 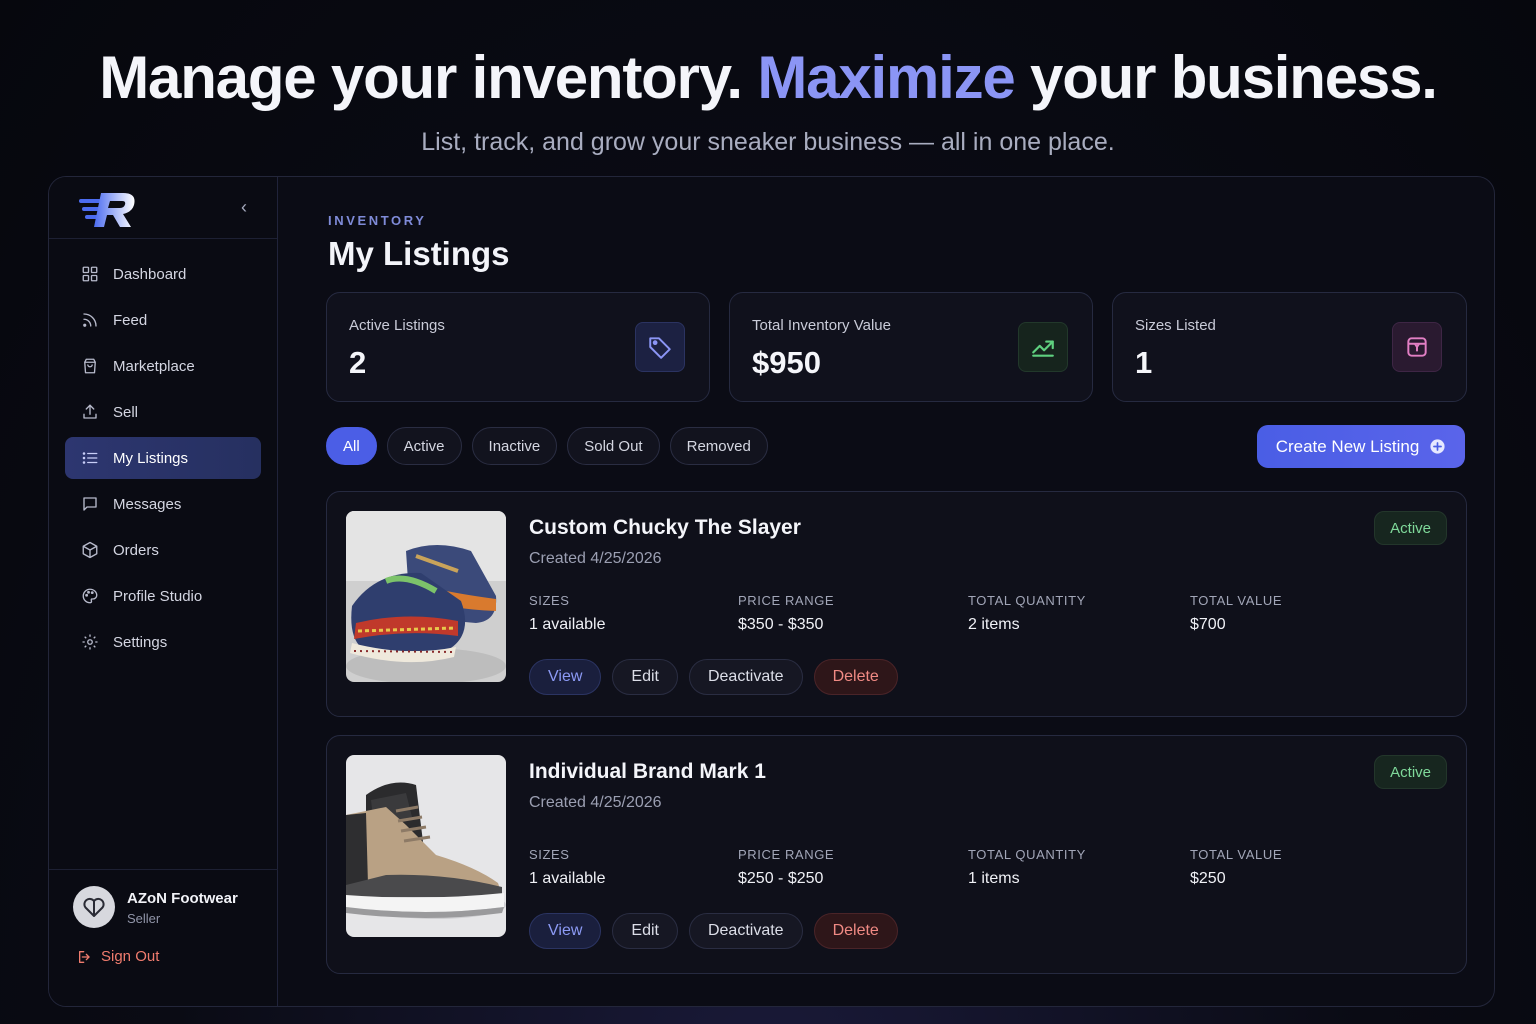 What do you see at coordinates (911, 347) in the screenshot?
I see `stat-card-total-inventory-value: Total Inventory Value $950` at bounding box center [911, 347].